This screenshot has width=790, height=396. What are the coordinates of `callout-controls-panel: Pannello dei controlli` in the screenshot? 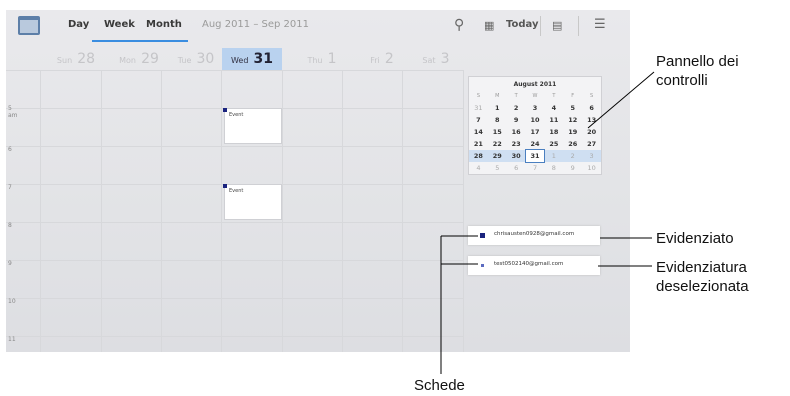 It's located at (697, 71).